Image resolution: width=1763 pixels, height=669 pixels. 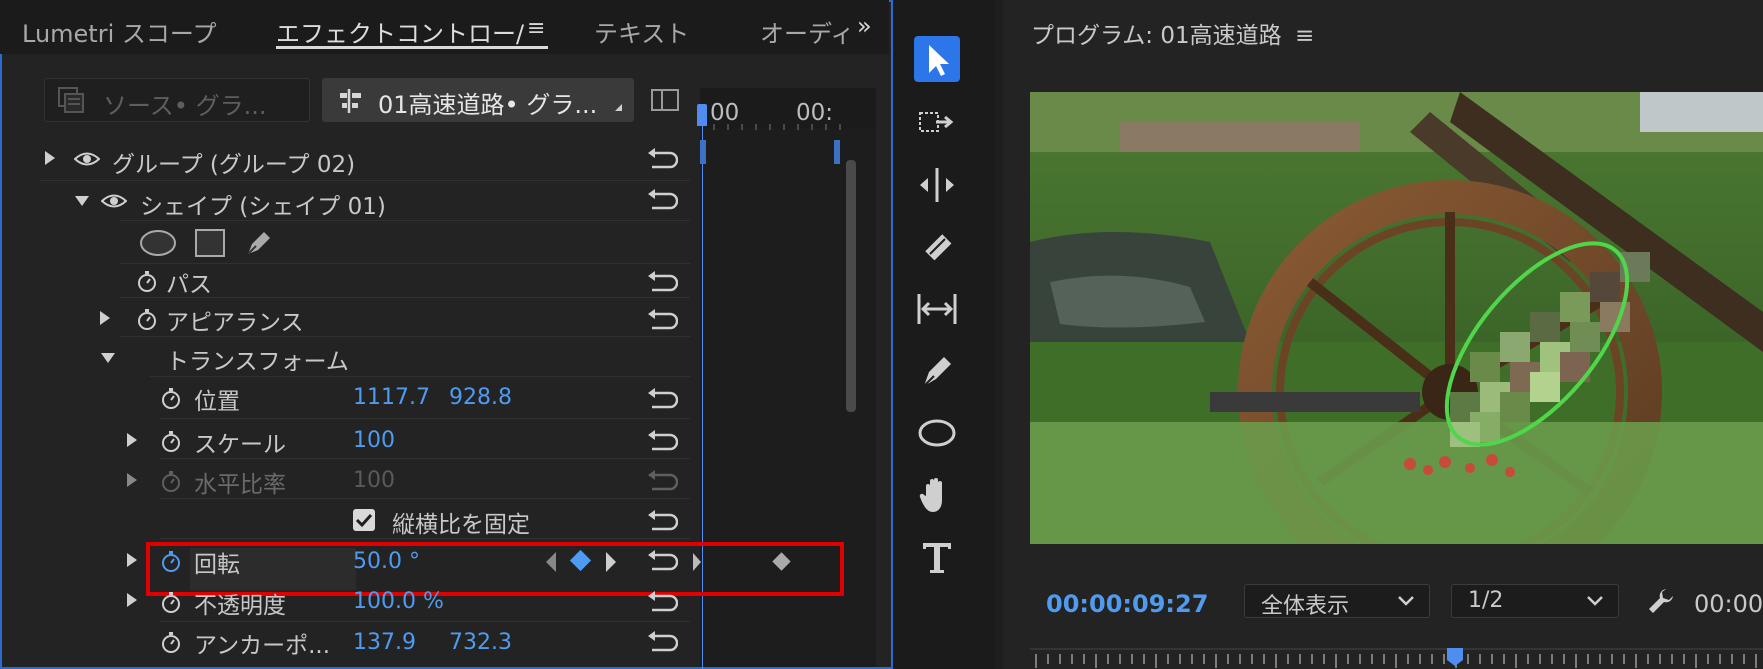 I want to click on expand-appearance-icon, so click(x=105, y=318).